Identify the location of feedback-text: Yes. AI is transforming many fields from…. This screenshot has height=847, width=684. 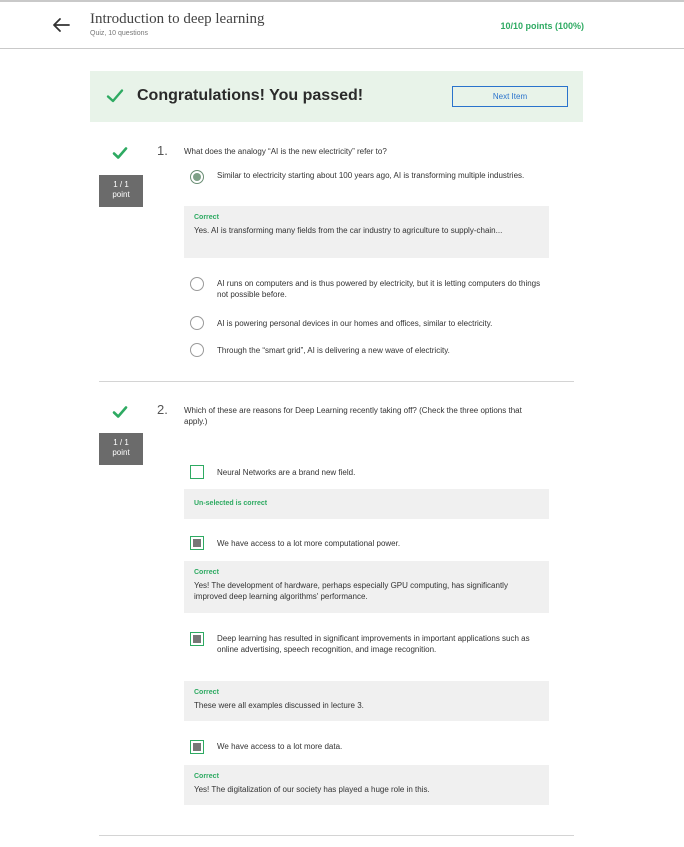
(348, 230).